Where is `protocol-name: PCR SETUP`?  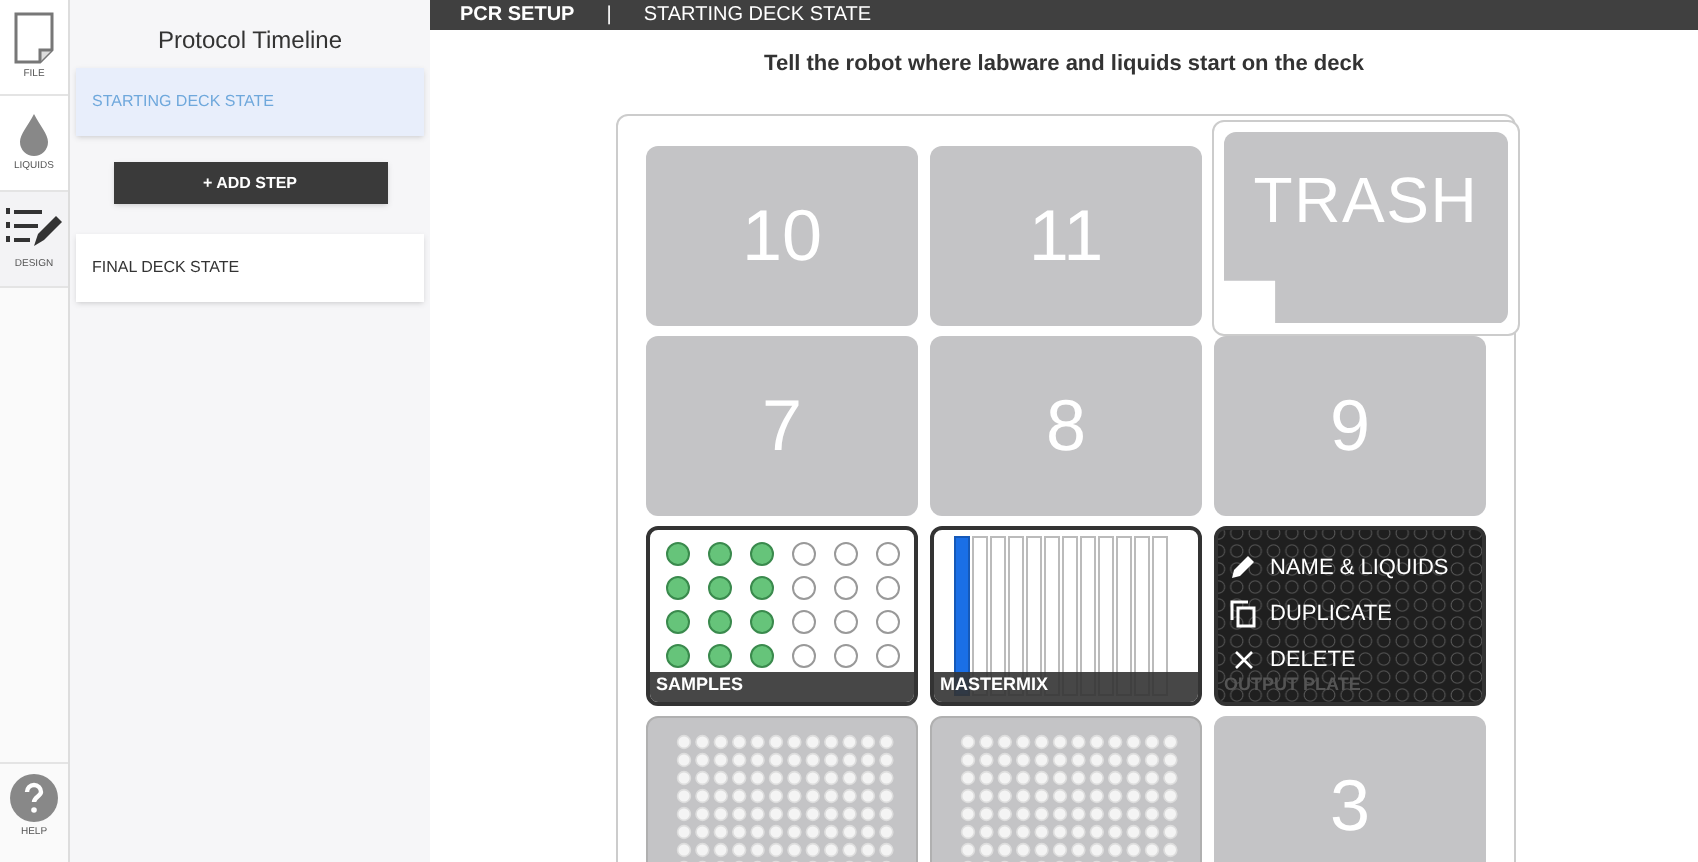
protocol-name: PCR SETUP is located at coordinates (517, 16).